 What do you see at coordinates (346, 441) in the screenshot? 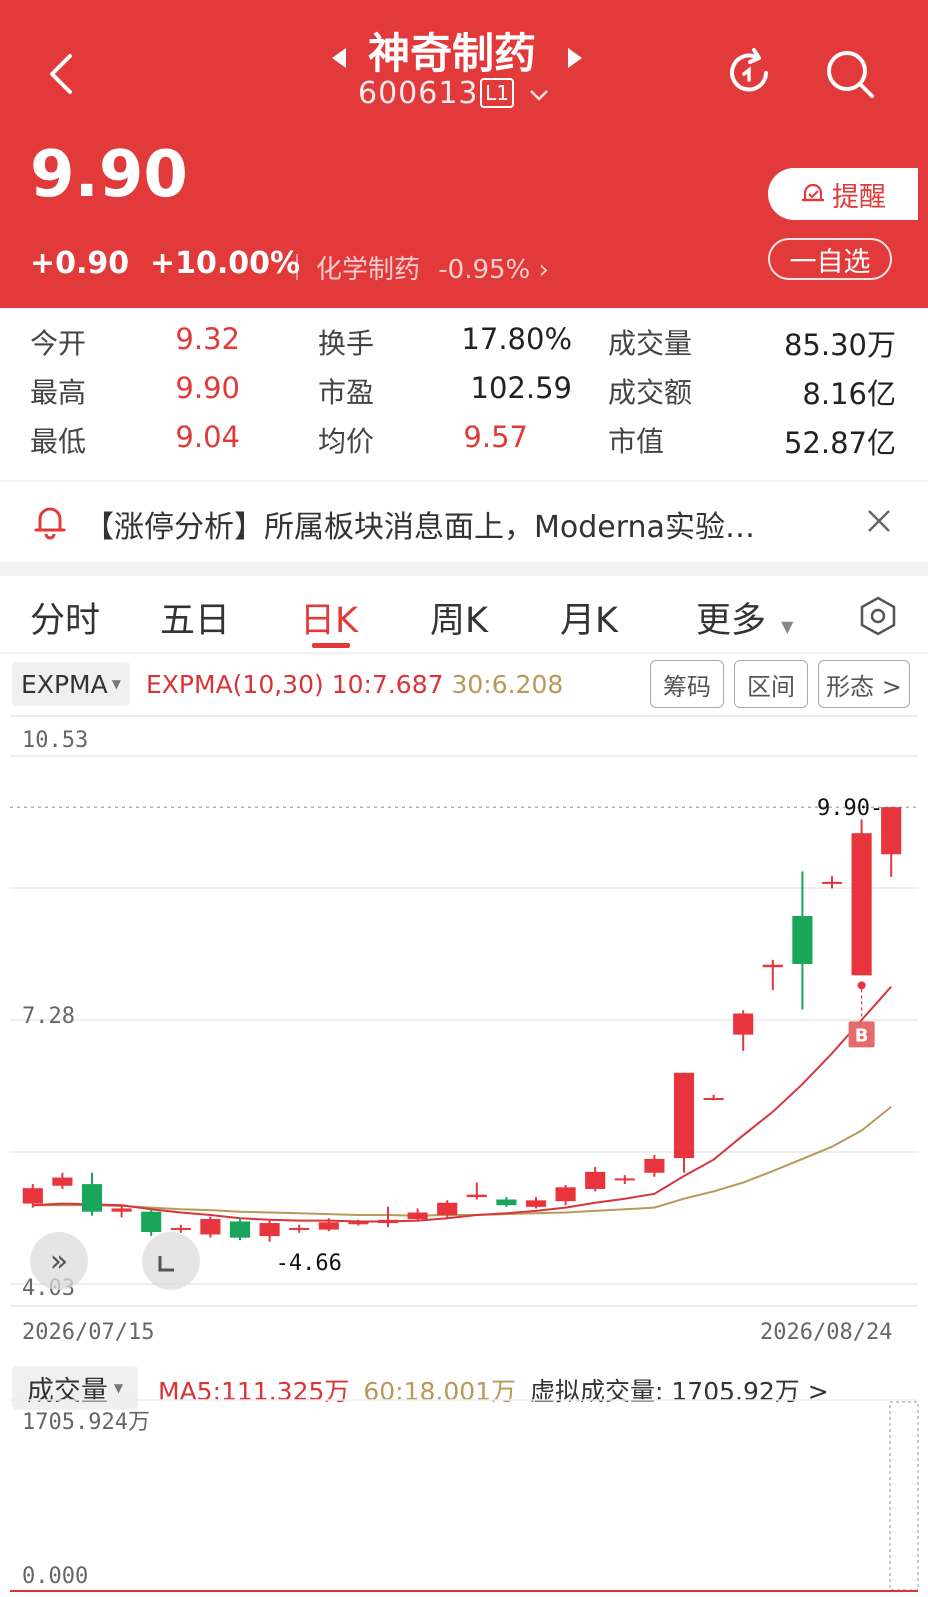
I see `avg-price-label: 均价` at bounding box center [346, 441].